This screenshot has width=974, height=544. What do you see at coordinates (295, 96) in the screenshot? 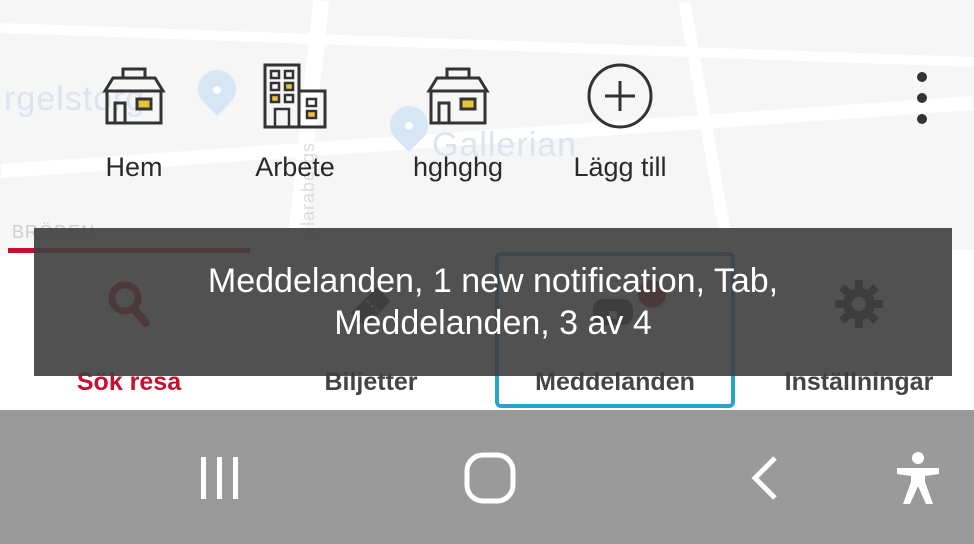
I see `office-building-icon` at bounding box center [295, 96].